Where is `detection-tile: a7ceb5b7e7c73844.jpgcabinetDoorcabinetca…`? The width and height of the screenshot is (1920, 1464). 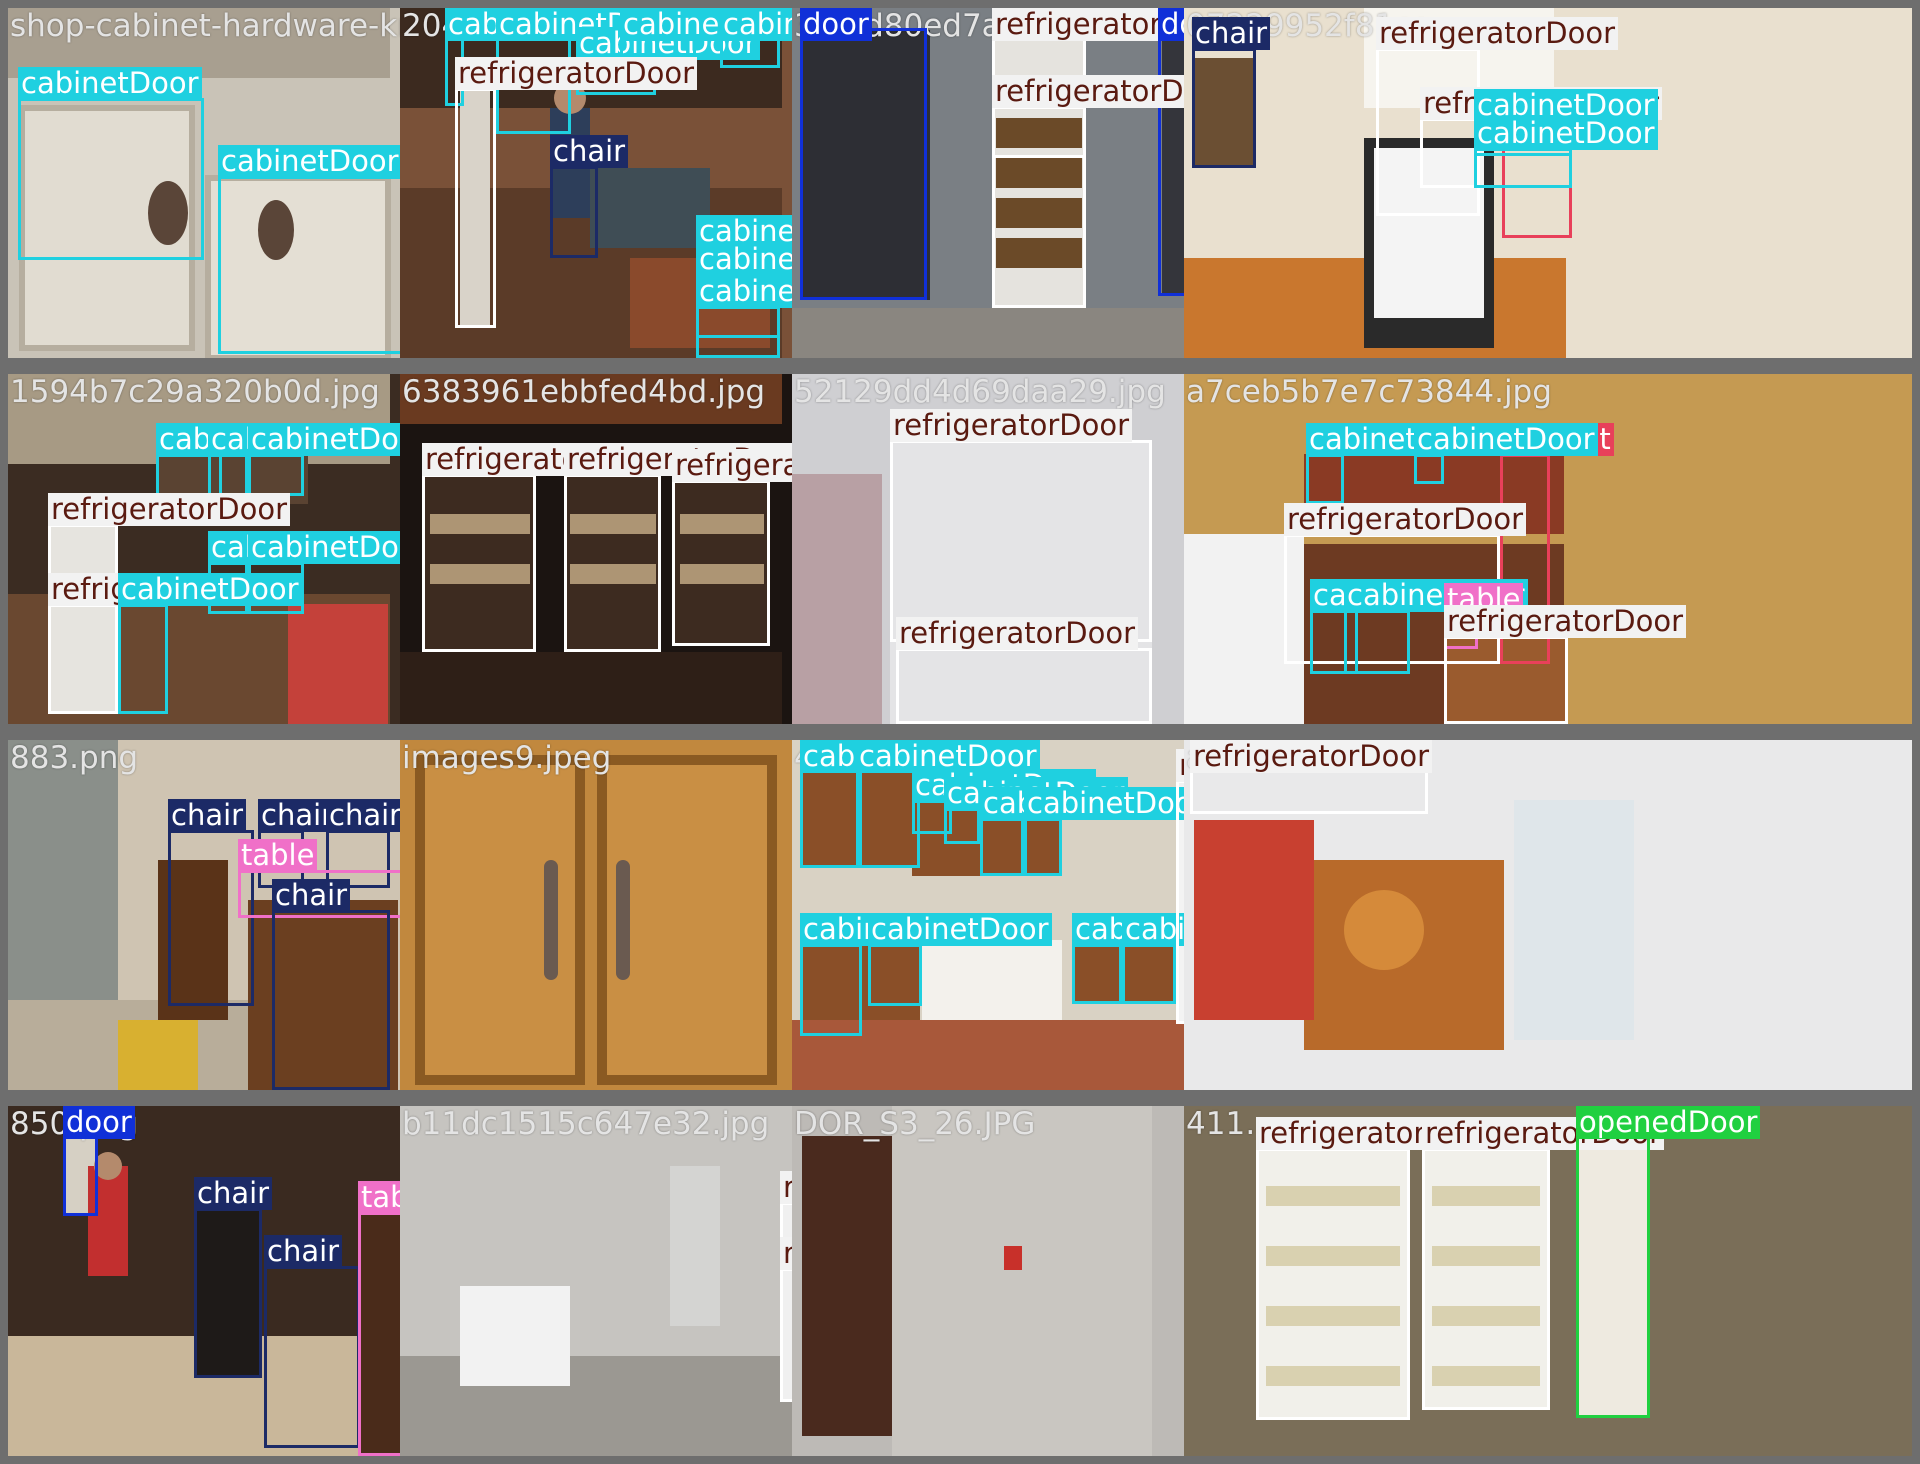
detection-tile: a7ceb5b7e7c73844.jpgcabinetDoorcabinetca… is located at coordinates (1548, 549).